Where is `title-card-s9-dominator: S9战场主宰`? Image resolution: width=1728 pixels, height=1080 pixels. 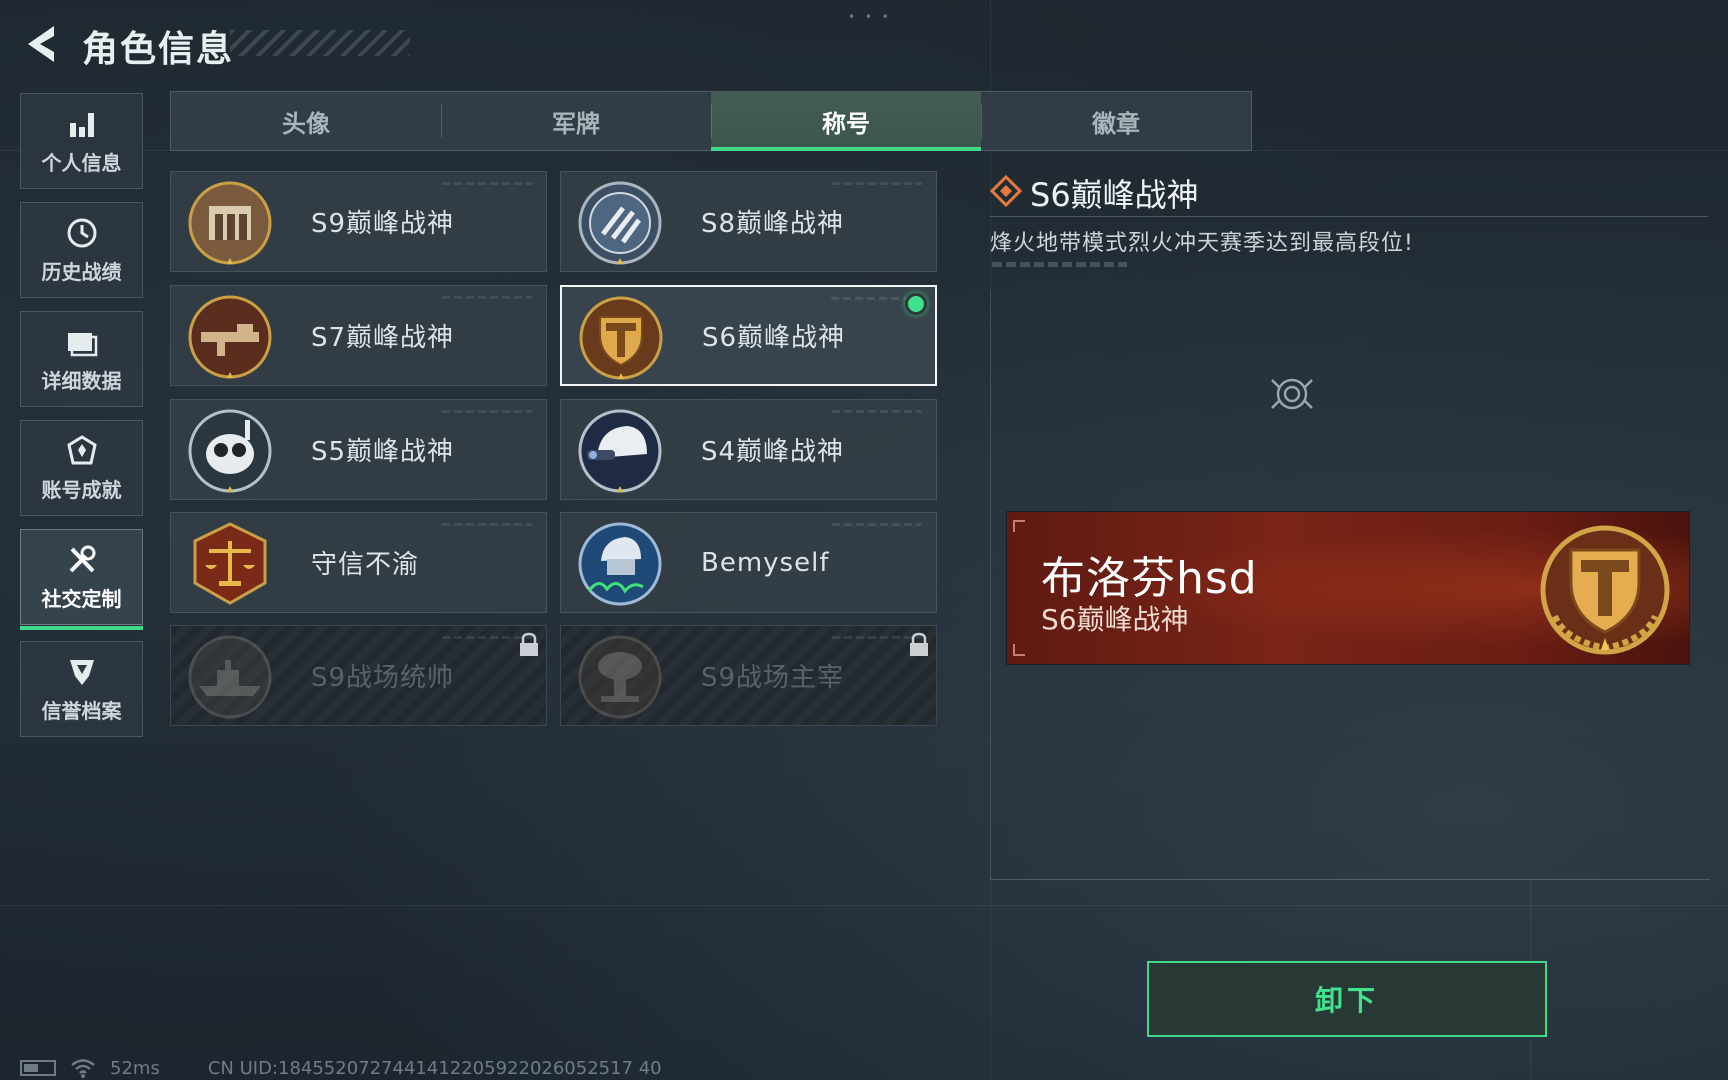
title-card-s9-dominator: S9战场主宰 is located at coordinates (748, 675).